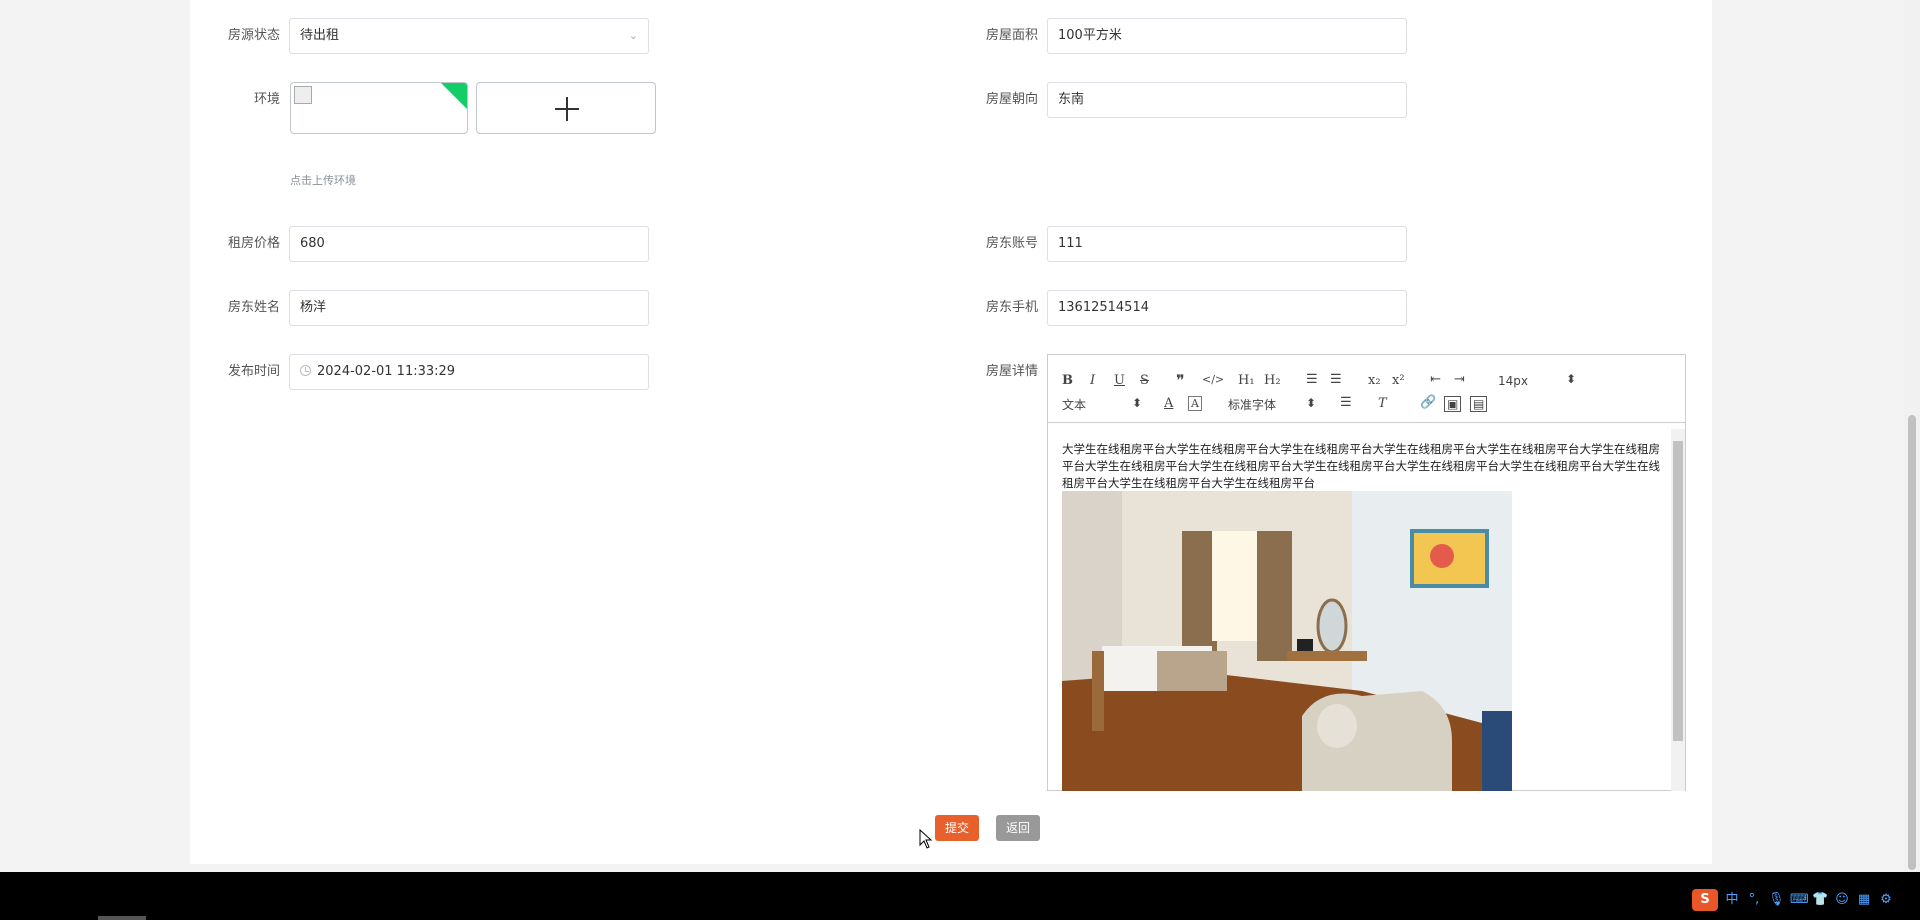  I want to click on plus-icon, so click(567, 109).